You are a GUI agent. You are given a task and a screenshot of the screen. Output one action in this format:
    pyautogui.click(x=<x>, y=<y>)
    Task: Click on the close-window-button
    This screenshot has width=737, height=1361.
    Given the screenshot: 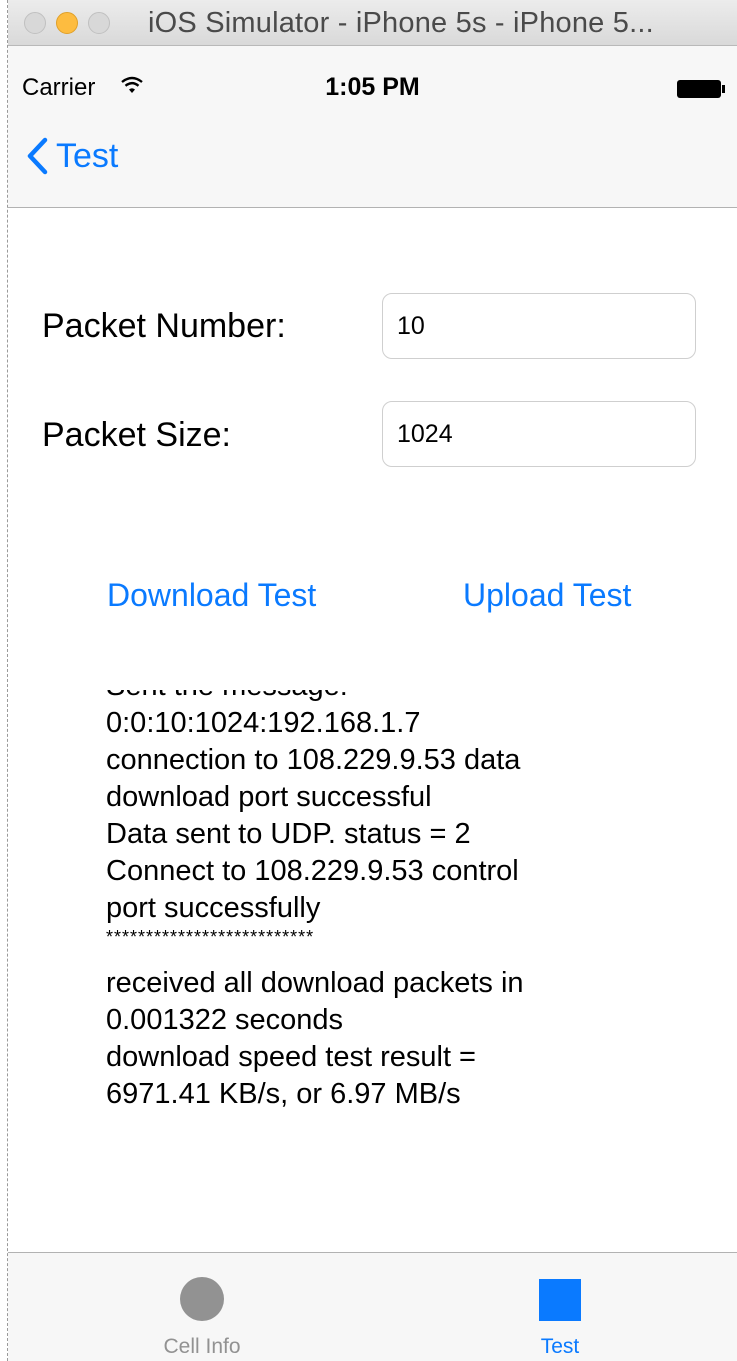 What is the action you would take?
    pyautogui.click(x=35, y=23)
    